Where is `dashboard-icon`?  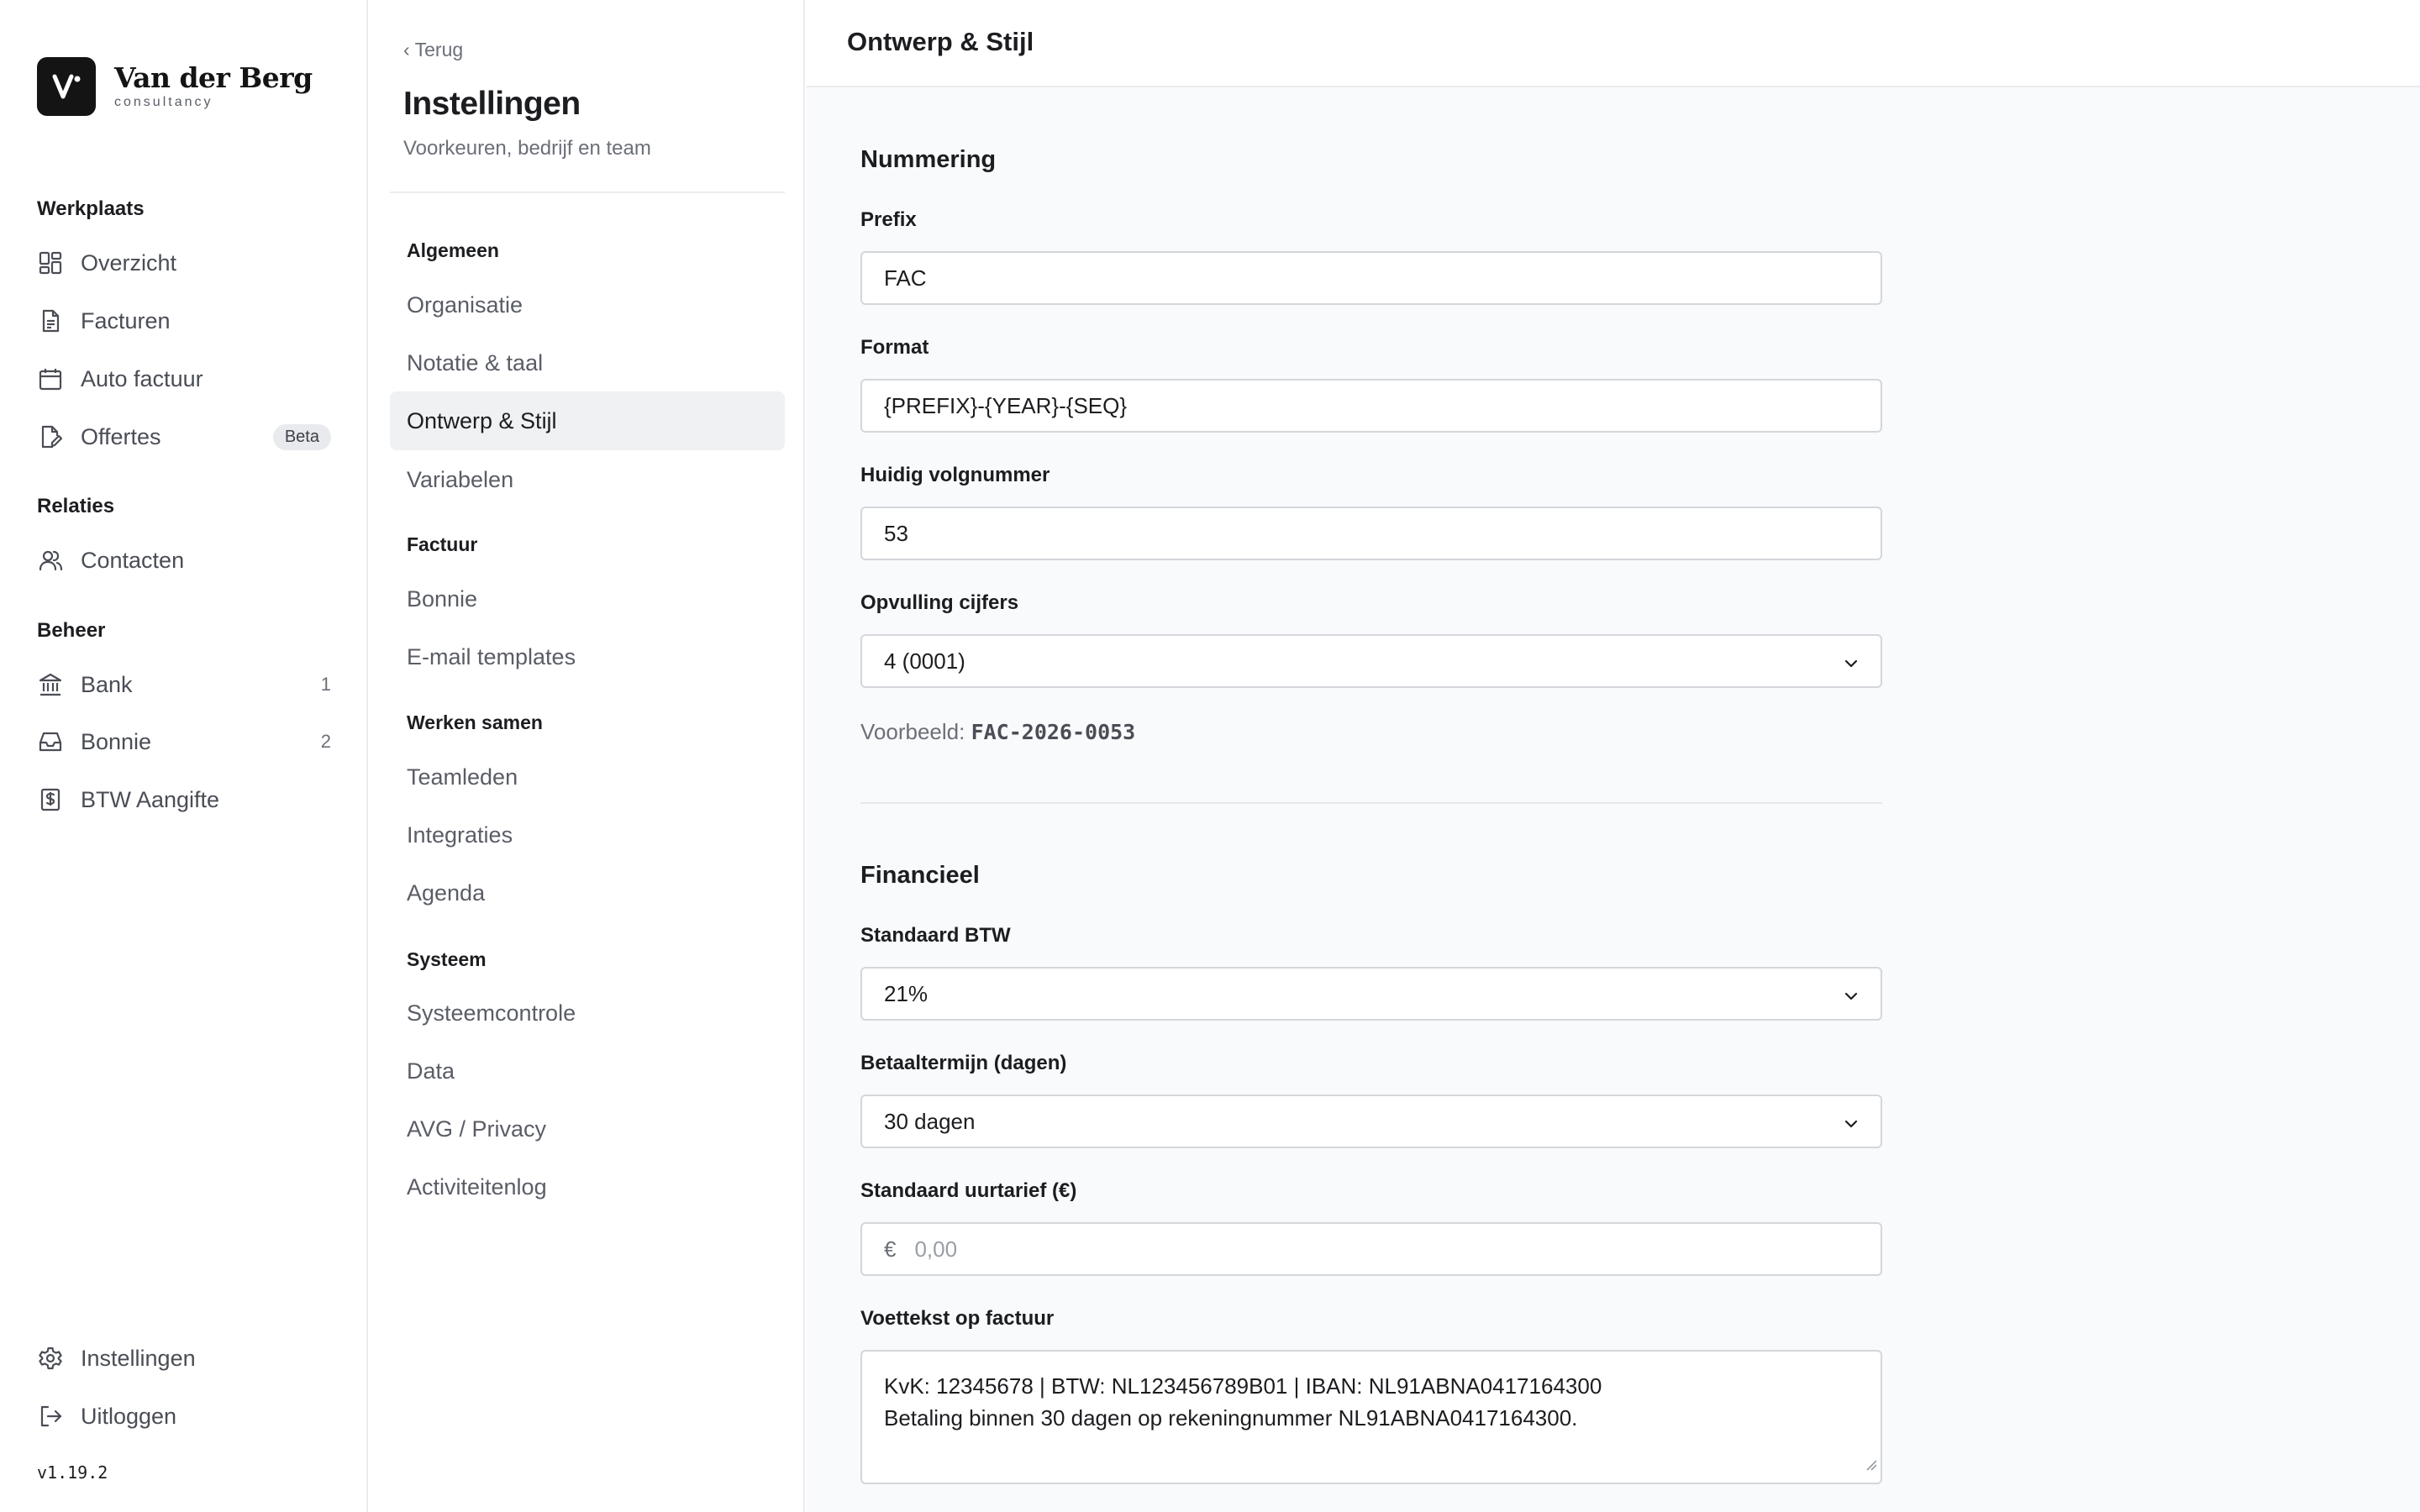
dashboard-icon is located at coordinates (51, 262).